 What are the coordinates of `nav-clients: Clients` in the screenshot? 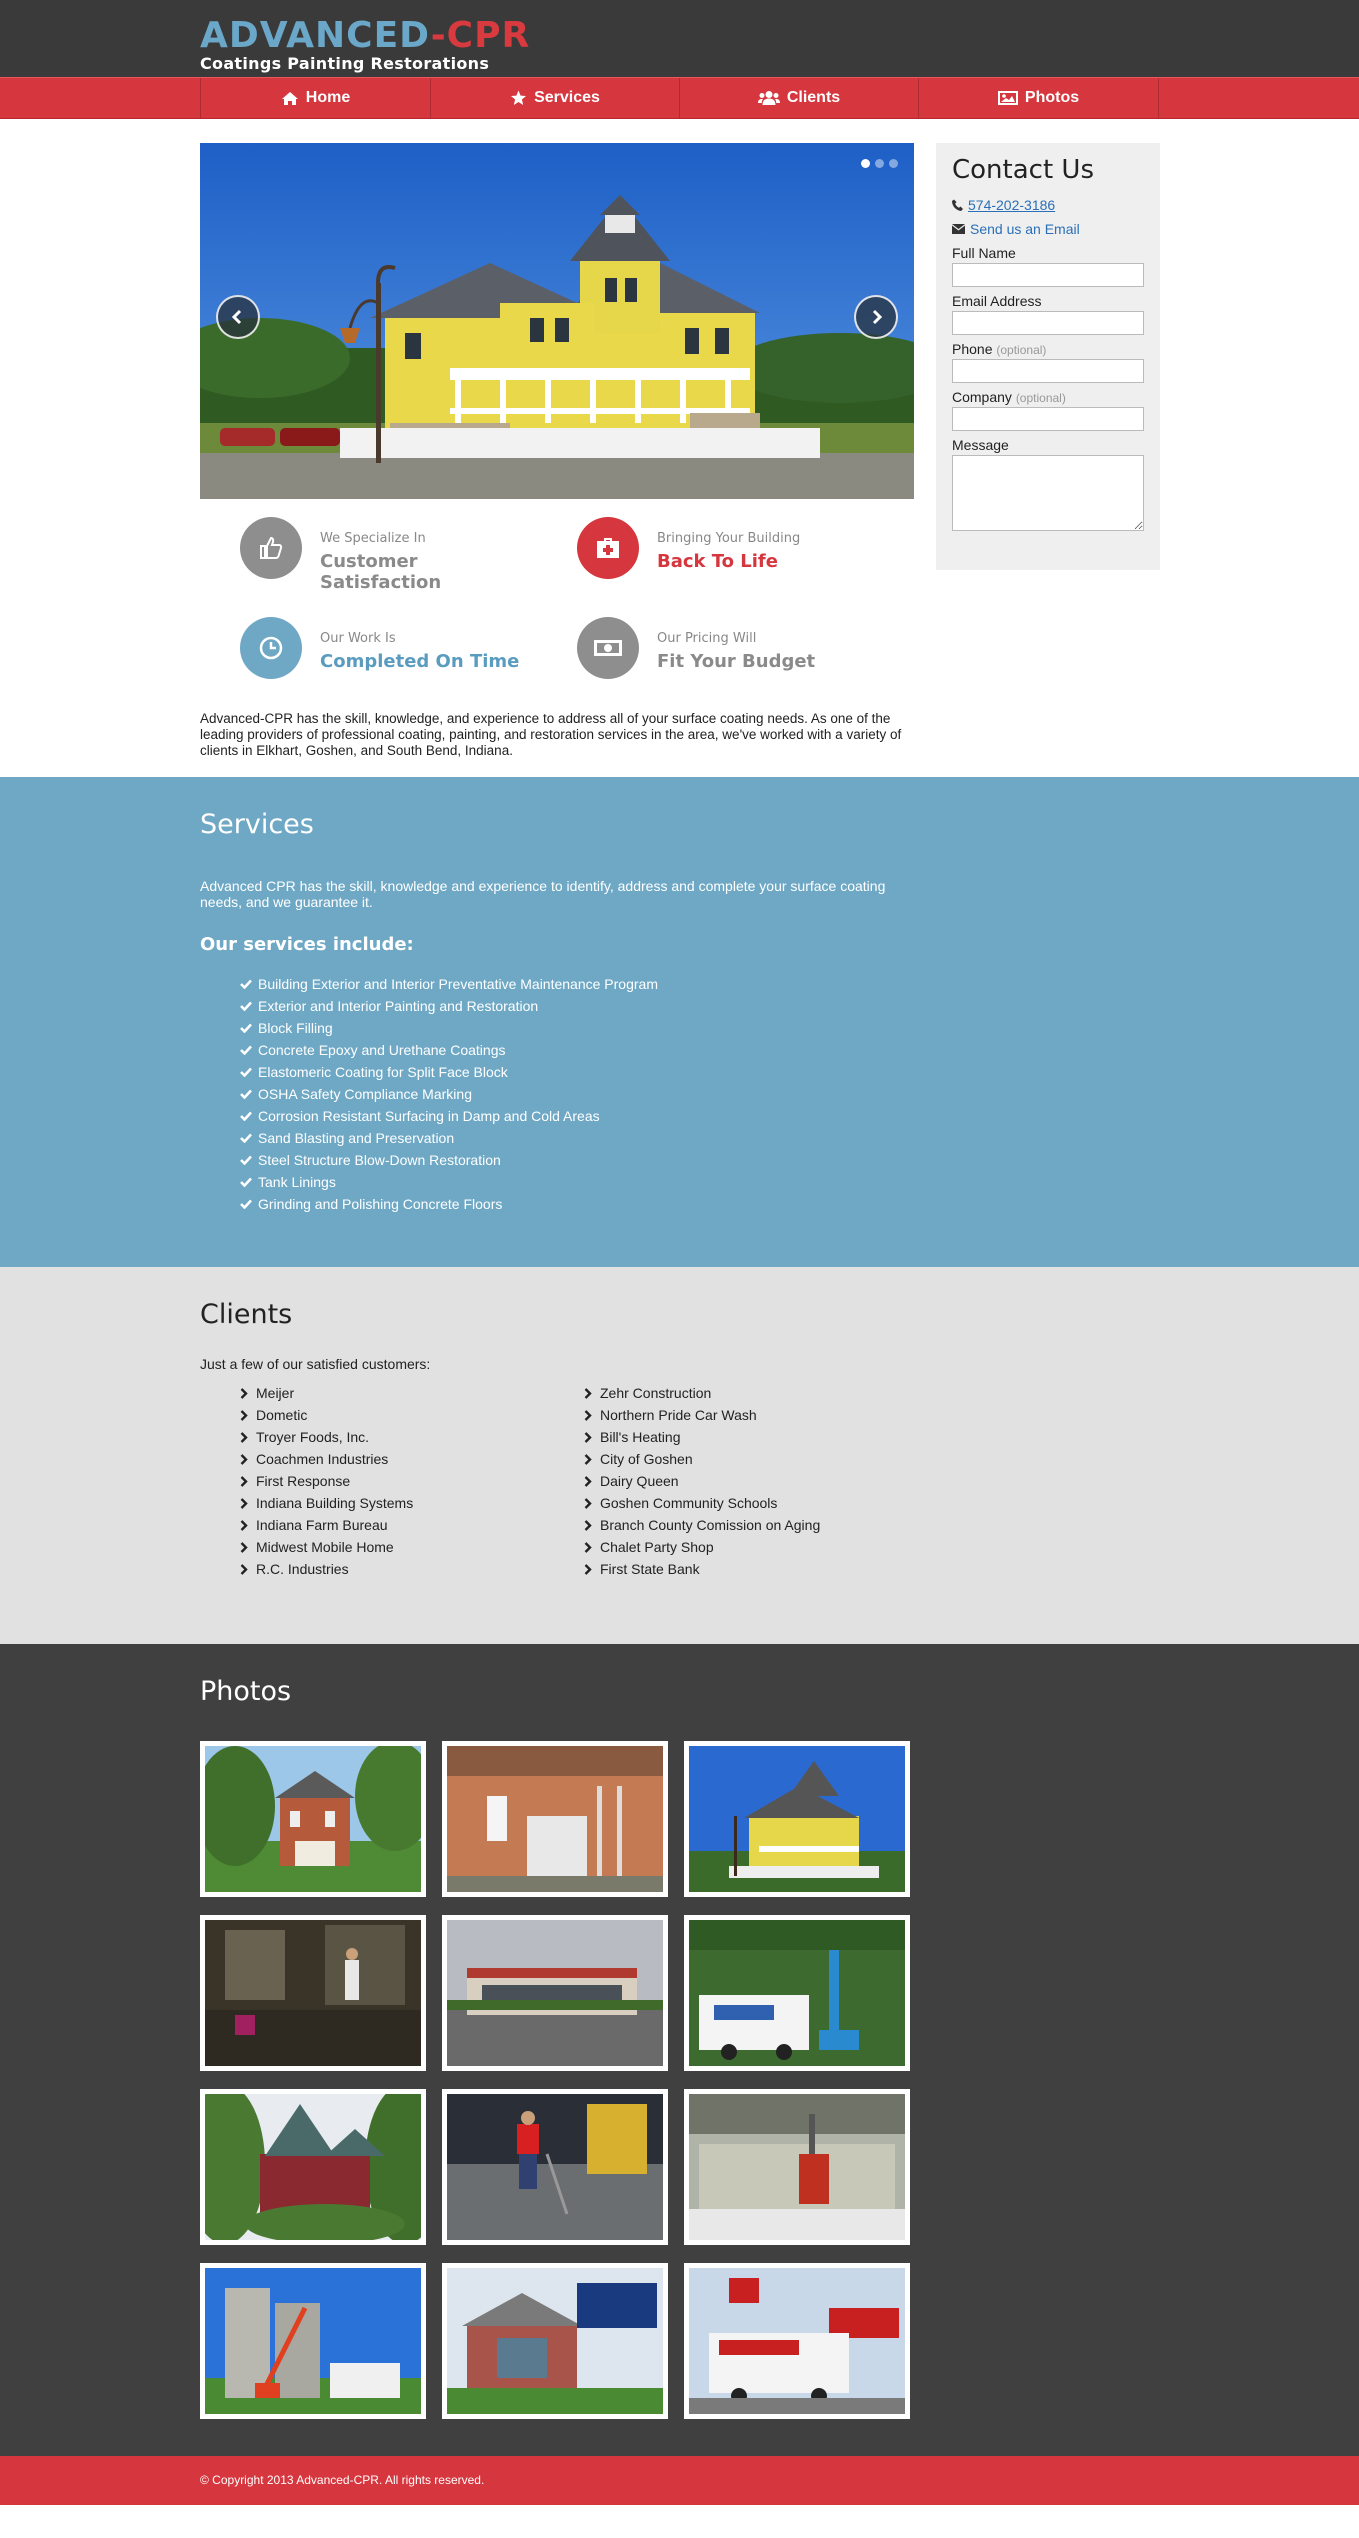 It's located at (799, 98).